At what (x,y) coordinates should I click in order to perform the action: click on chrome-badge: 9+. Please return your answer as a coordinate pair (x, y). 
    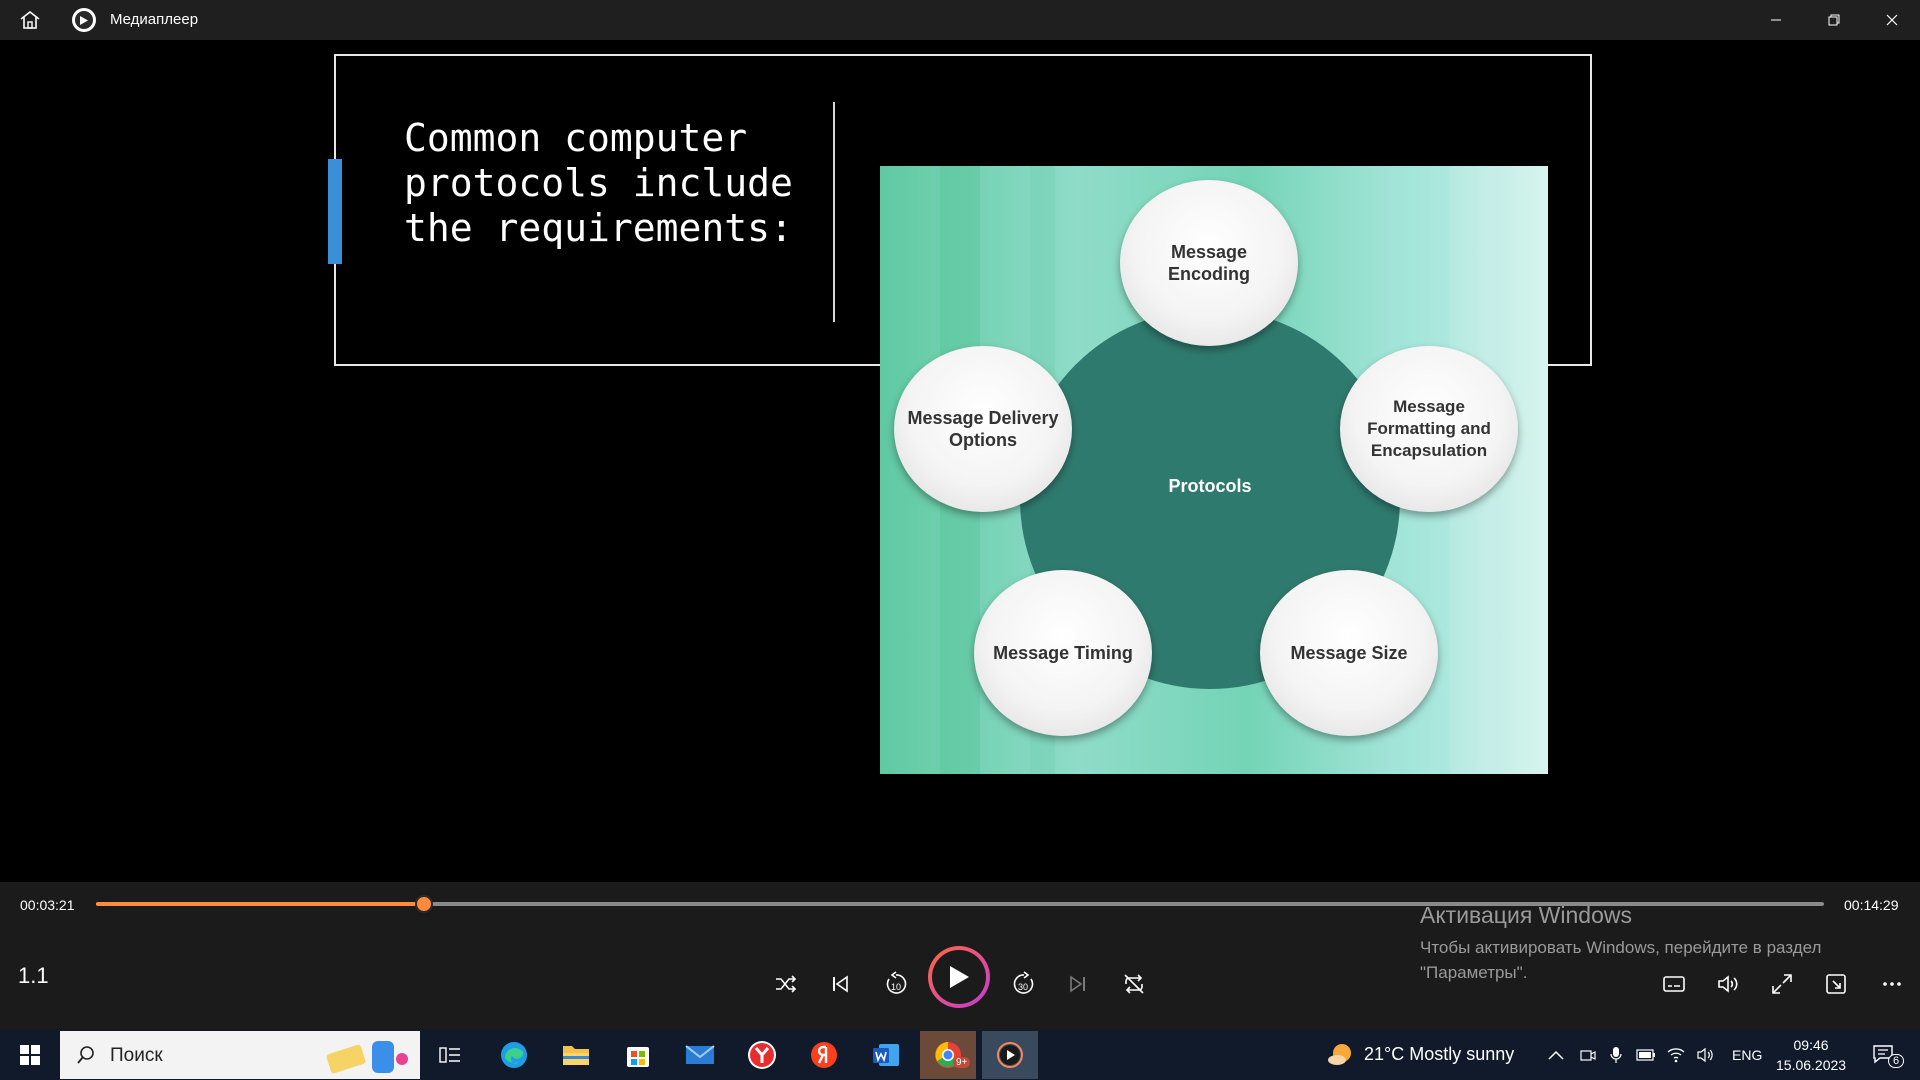
    Looking at the image, I should click on (962, 1062).